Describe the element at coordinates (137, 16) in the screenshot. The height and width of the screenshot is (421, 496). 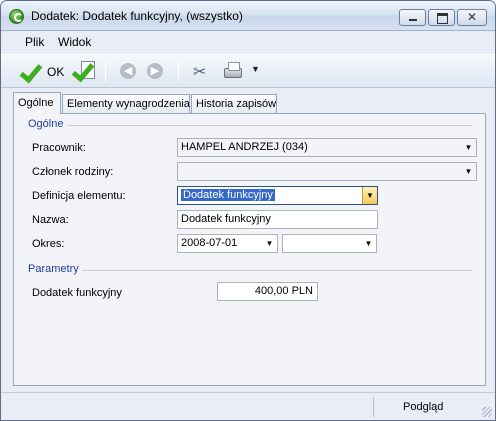
I see `window-title: Dodatek: Dodatek funkcyjny, (wszystko)` at that location.